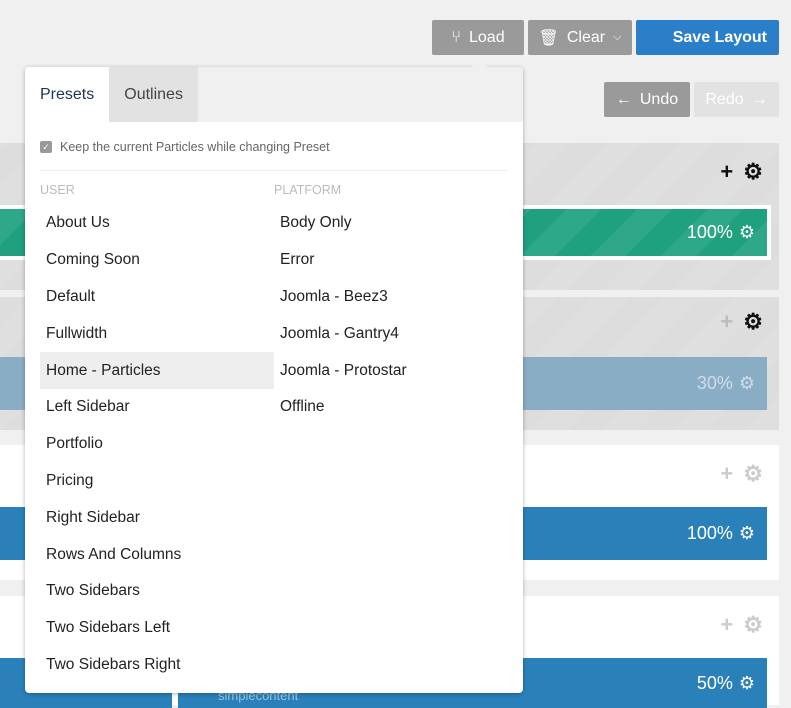 Image resolution: width=791 pixels, height=708 pixels. Describe the element at coordinates (46, 147) in the screenshot. I see `keep-particles-checkbox: ✓` at that location.